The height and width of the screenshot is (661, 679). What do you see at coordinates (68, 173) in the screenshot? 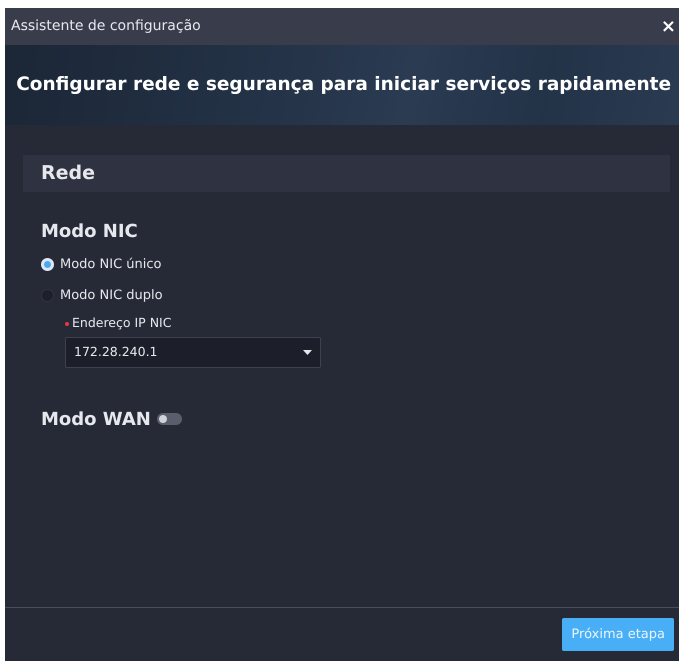
I see `section-title: Rede` at bounding box center [68, 173].